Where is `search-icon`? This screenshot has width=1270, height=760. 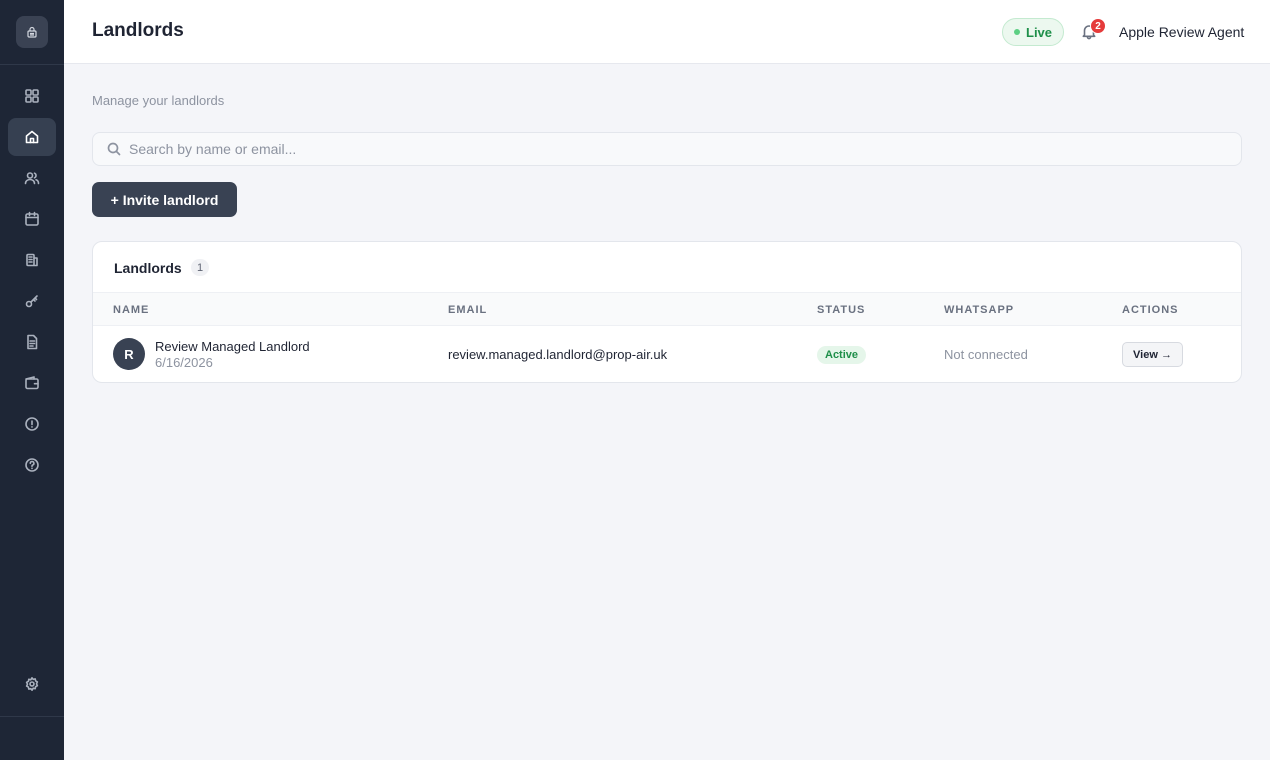 search-icon is located at coordinates (114, 149).